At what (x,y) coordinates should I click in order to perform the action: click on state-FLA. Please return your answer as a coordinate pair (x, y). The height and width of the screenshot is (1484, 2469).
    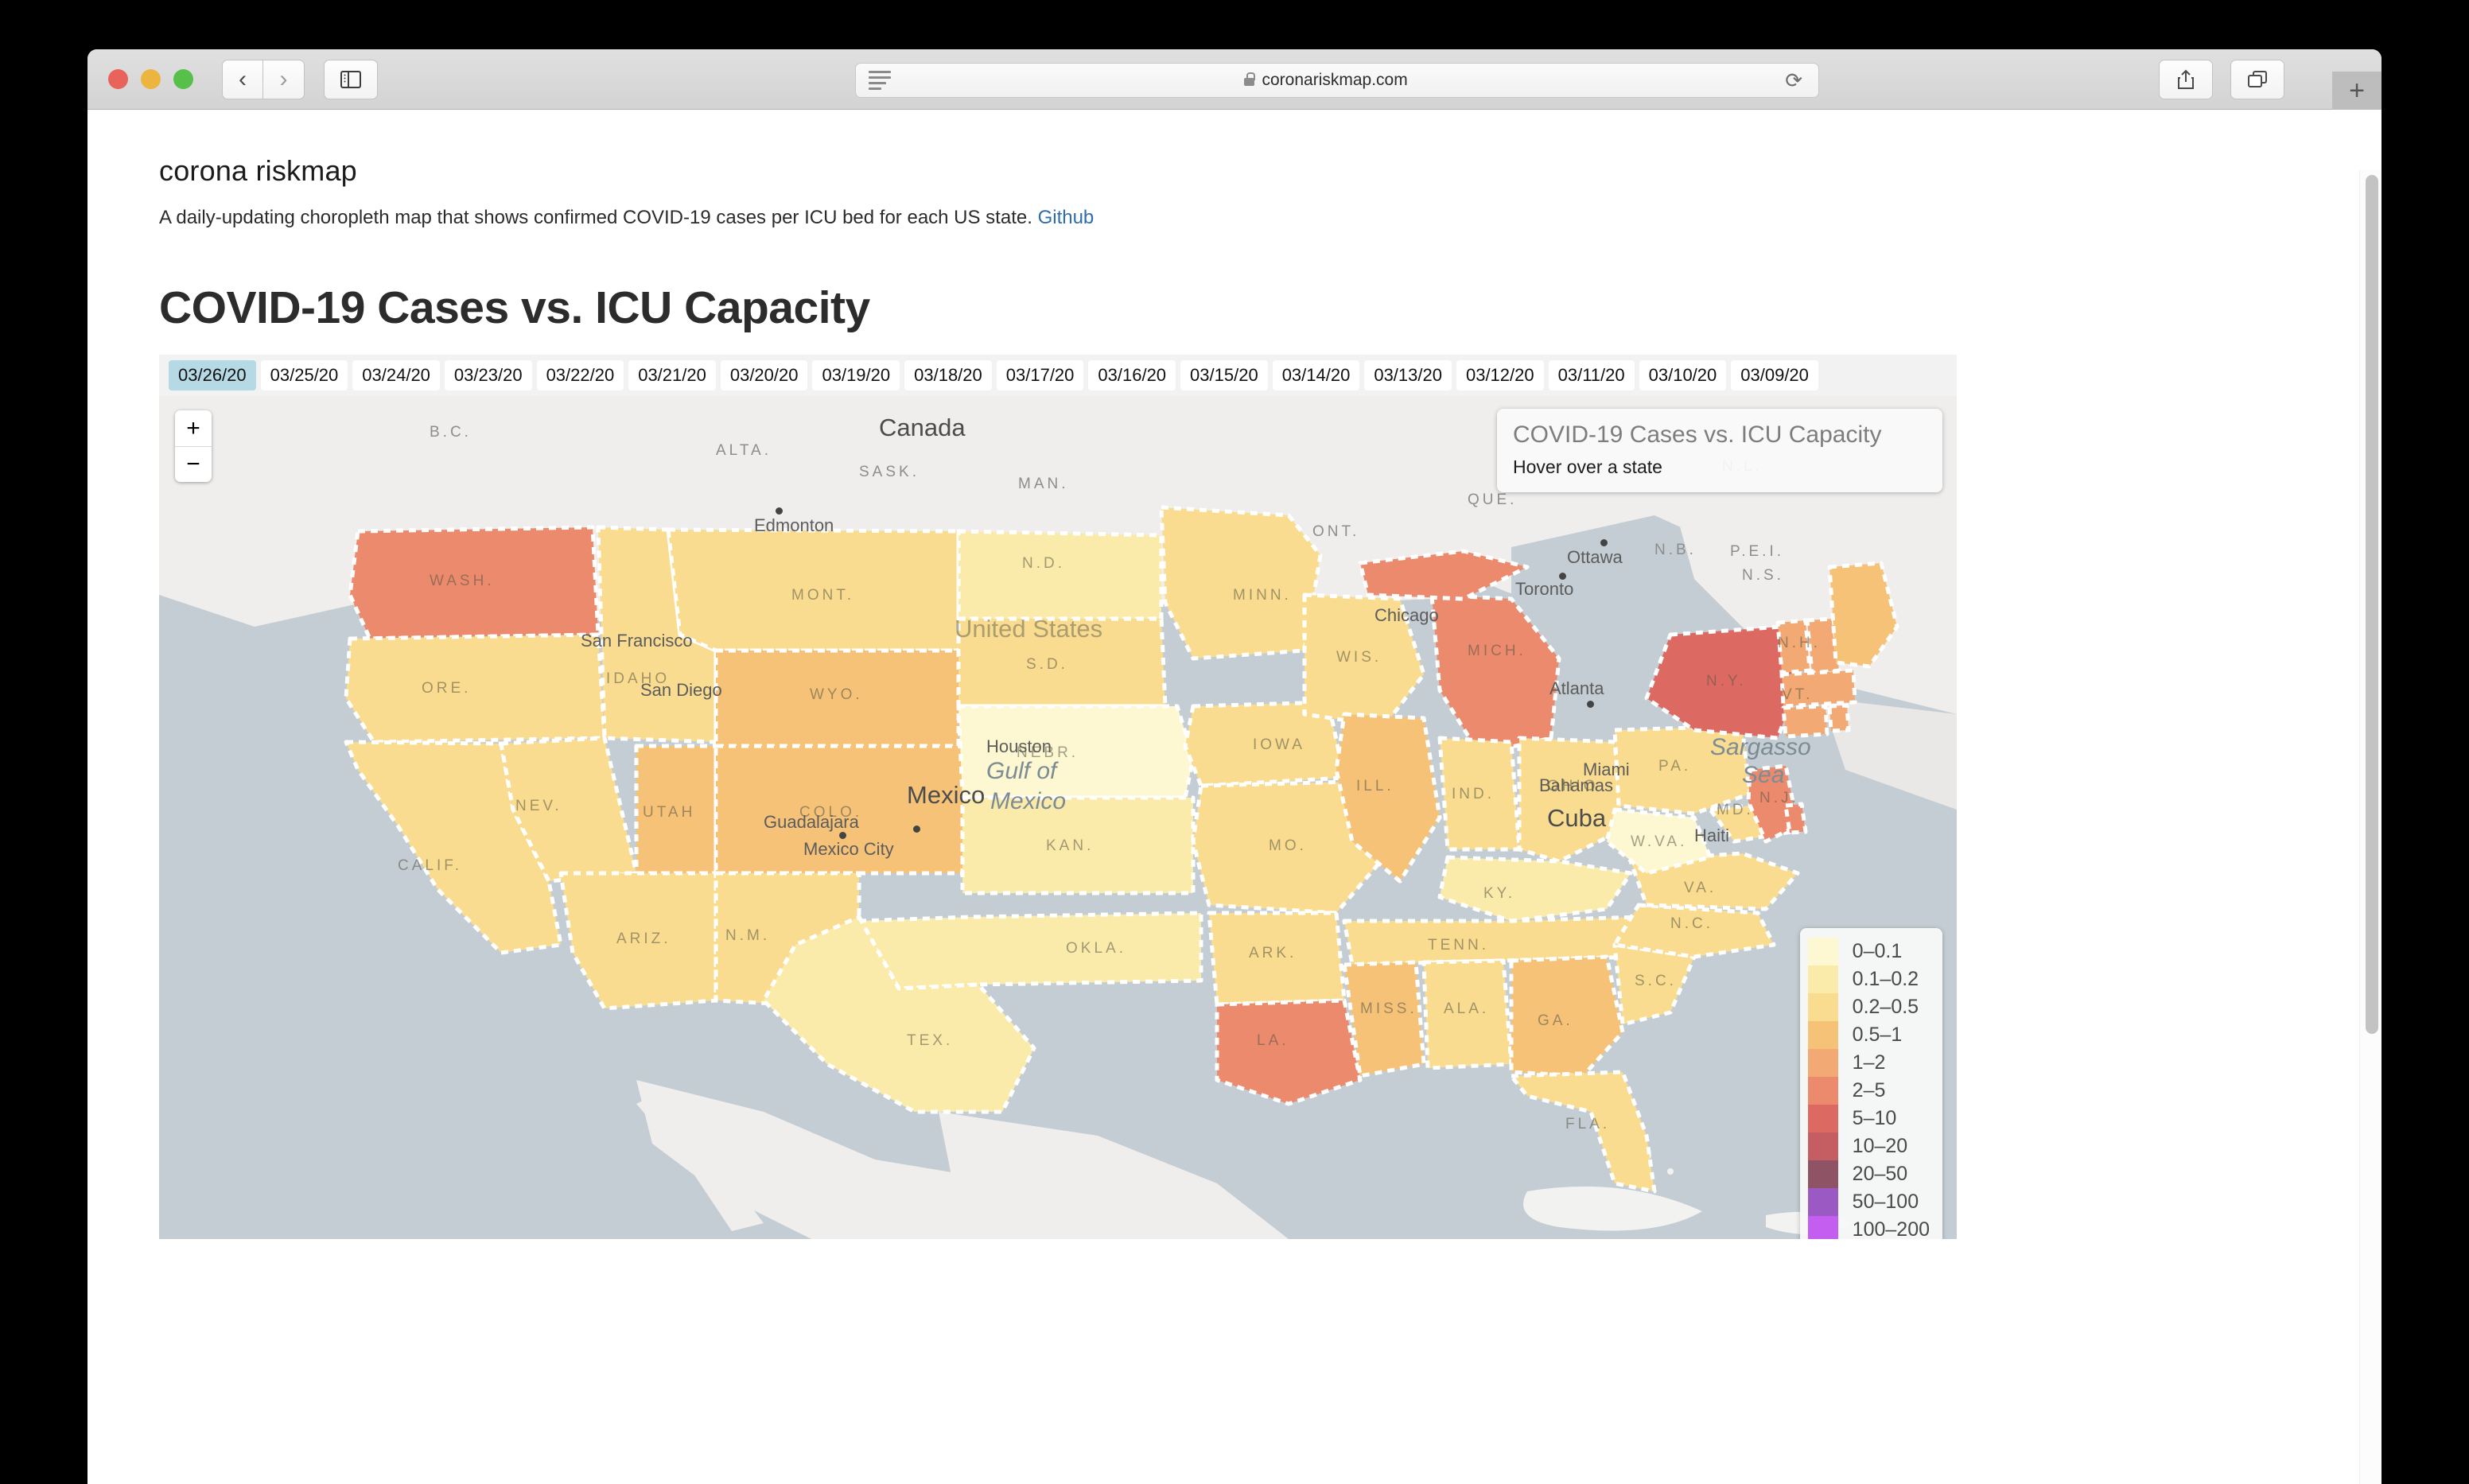
    Looking at the image, I should click on (1583, 1132).